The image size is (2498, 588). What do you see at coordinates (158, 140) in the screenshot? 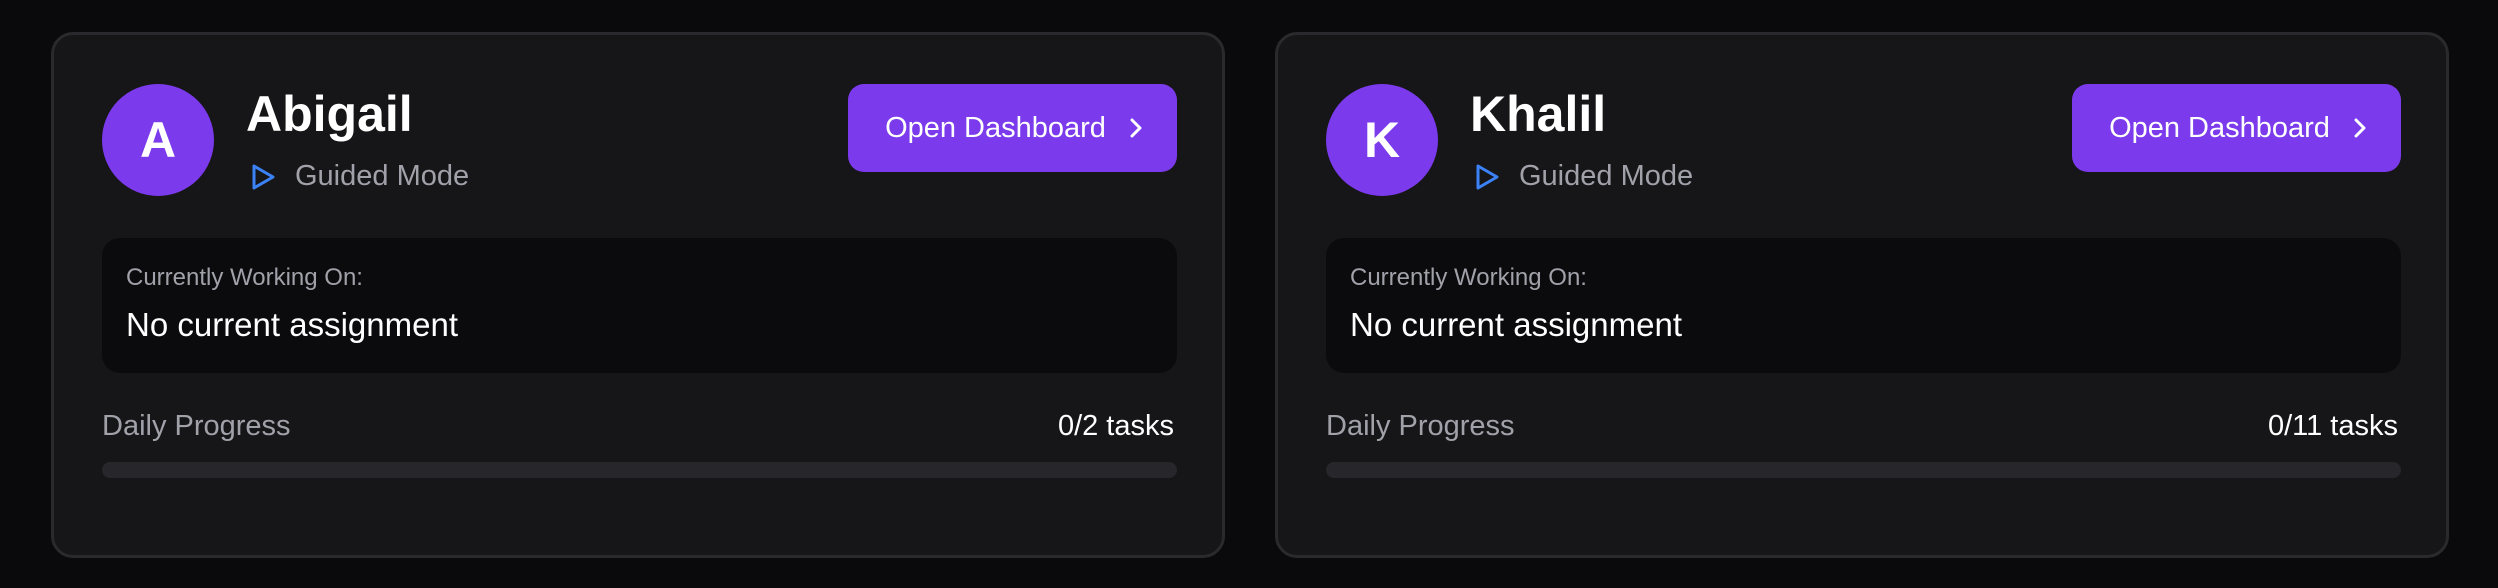
I see `avatar: A` at bounding box center [158, 140].